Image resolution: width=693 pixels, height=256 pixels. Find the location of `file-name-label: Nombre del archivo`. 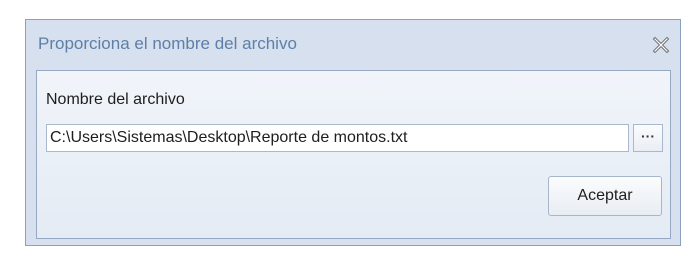

file-name-label: Nombre del archivo is located at coordinates (115, 99).